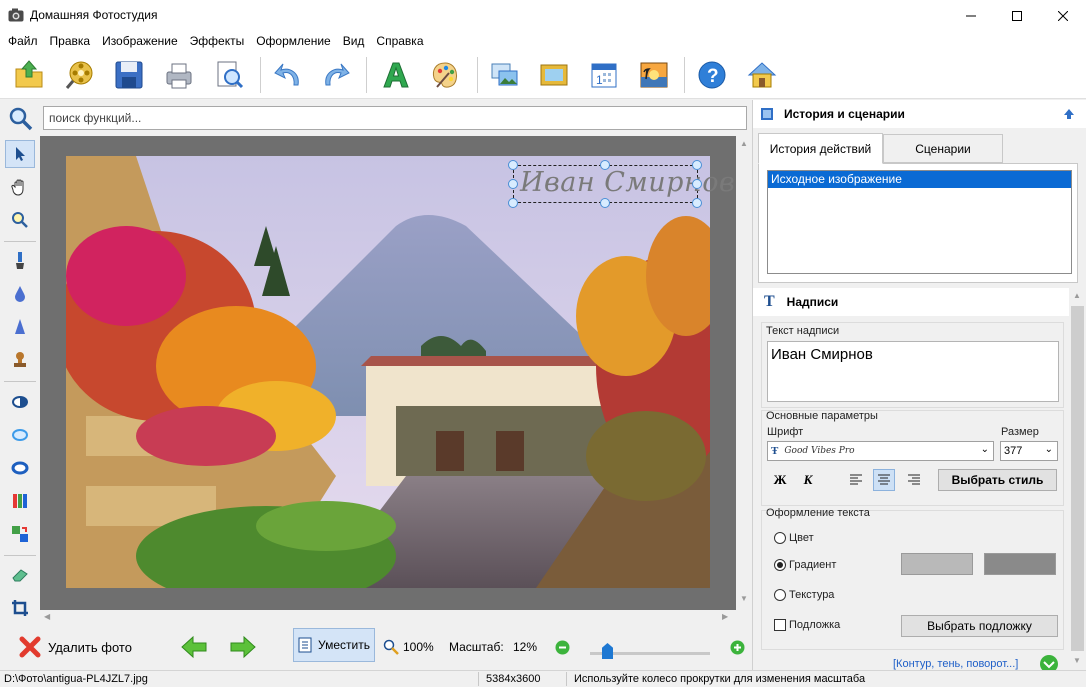  What do you see at coordinates (445, 75) in the screenshot?
I see `decor-button` at bounding box center [445, 75].